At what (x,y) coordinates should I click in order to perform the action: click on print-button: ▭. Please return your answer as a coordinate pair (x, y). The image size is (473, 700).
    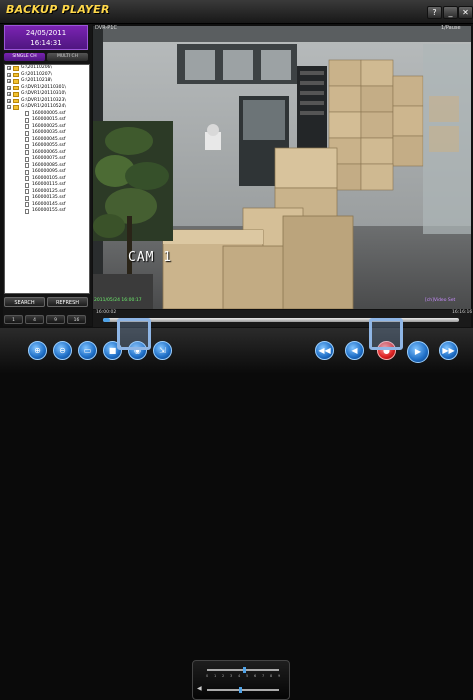
    Looking at the image, I should click on (87, 350).